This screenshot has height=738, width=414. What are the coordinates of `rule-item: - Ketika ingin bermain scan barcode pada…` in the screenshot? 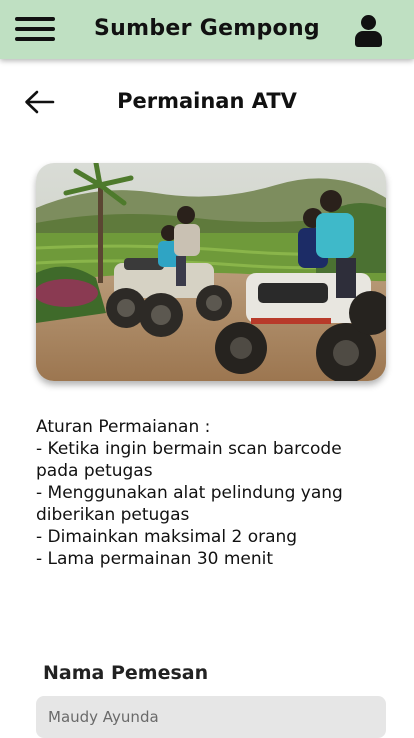 It's located at (189, 460).